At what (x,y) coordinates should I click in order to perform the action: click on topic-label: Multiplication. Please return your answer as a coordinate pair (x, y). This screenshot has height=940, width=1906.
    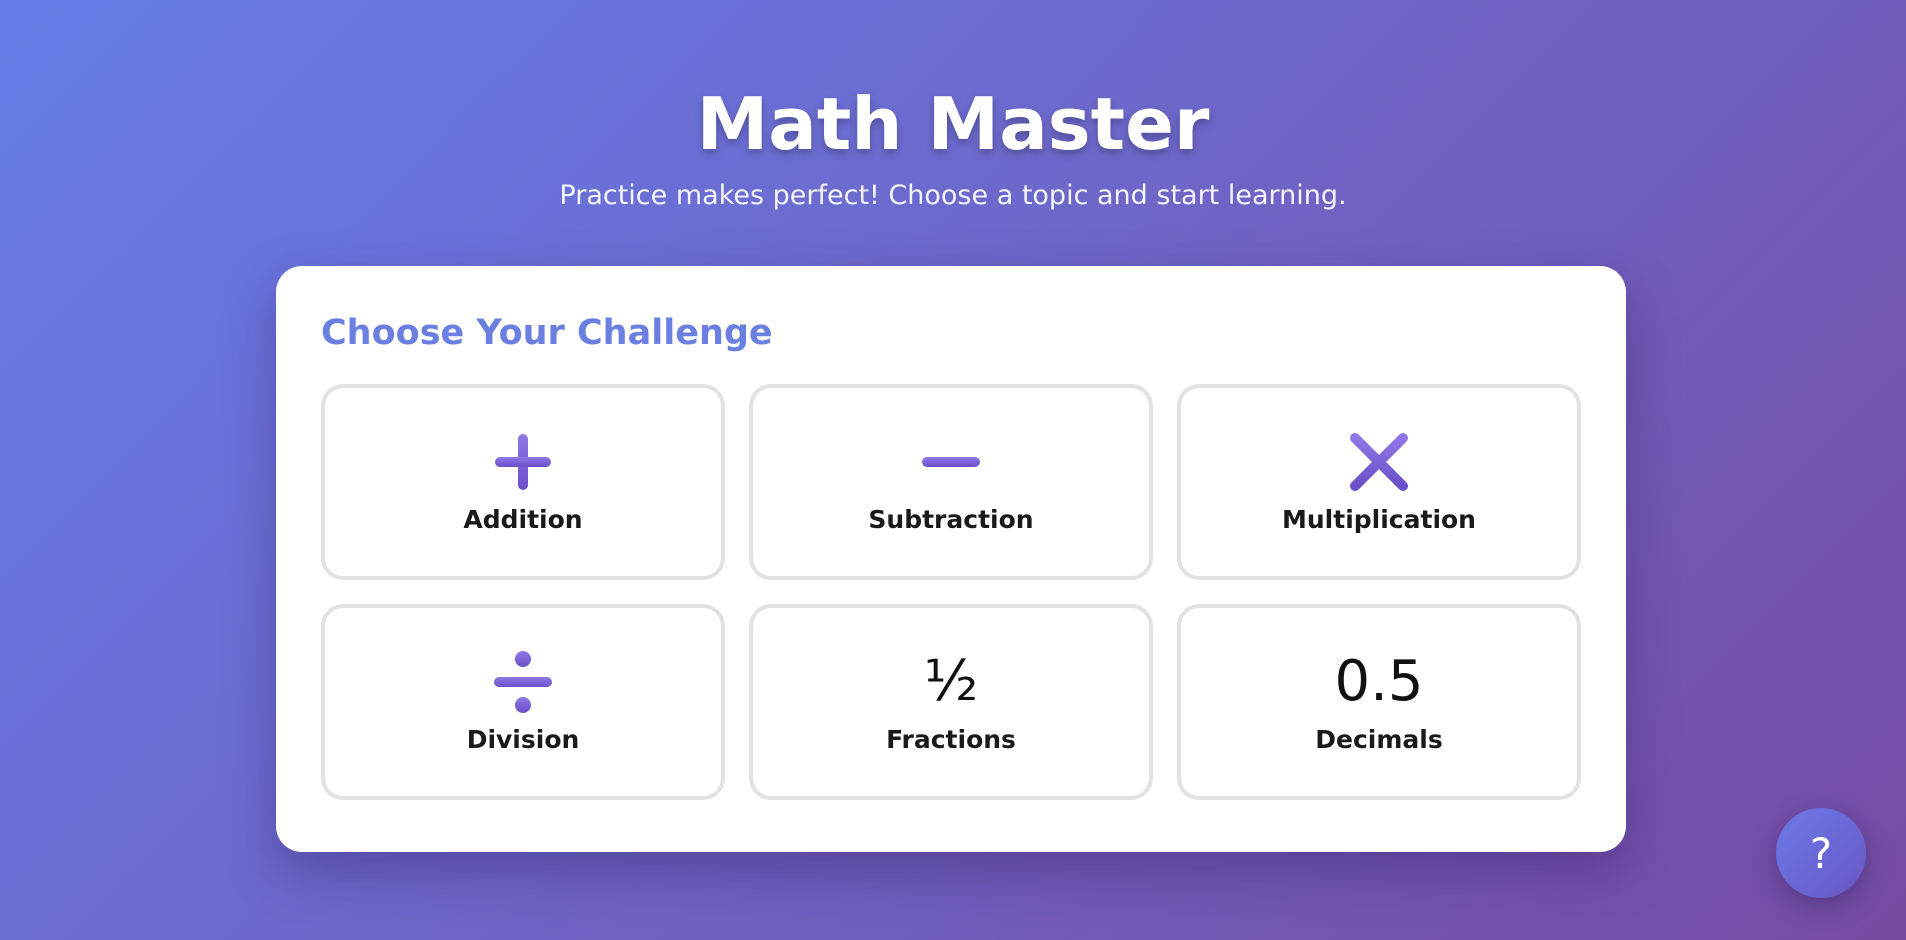
    Looking at the image, I should click on (1379, 519).